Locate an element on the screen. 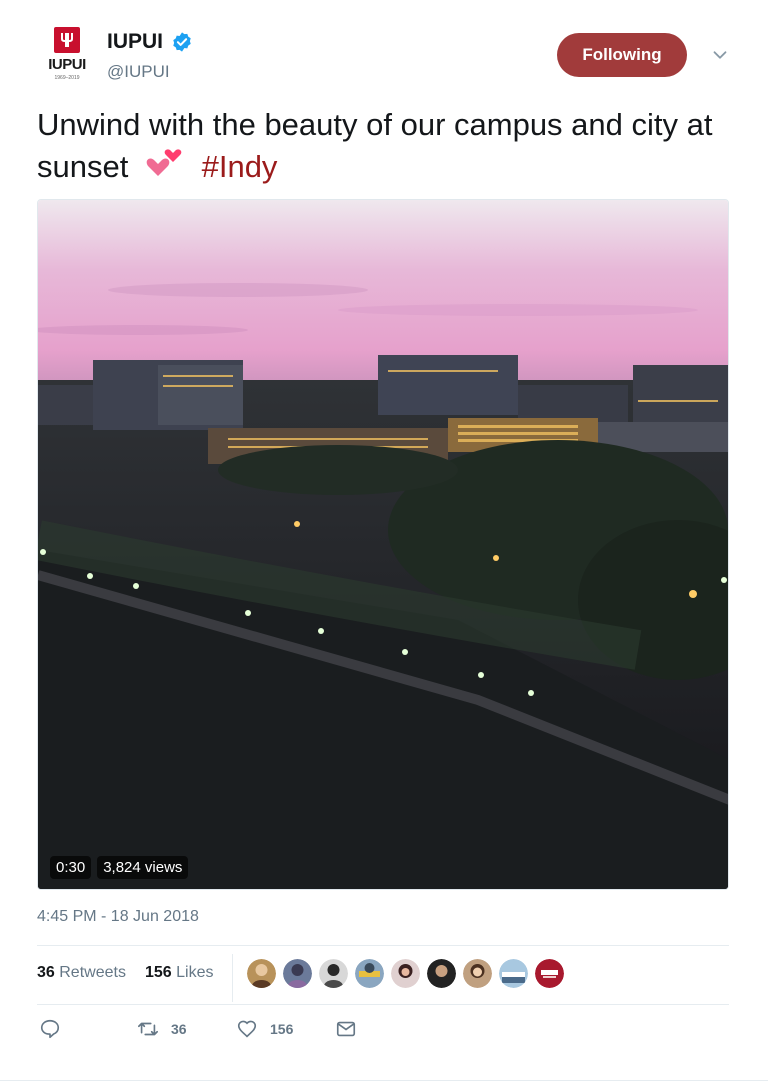  direct-message-button is located at coordinates (346, 1029).